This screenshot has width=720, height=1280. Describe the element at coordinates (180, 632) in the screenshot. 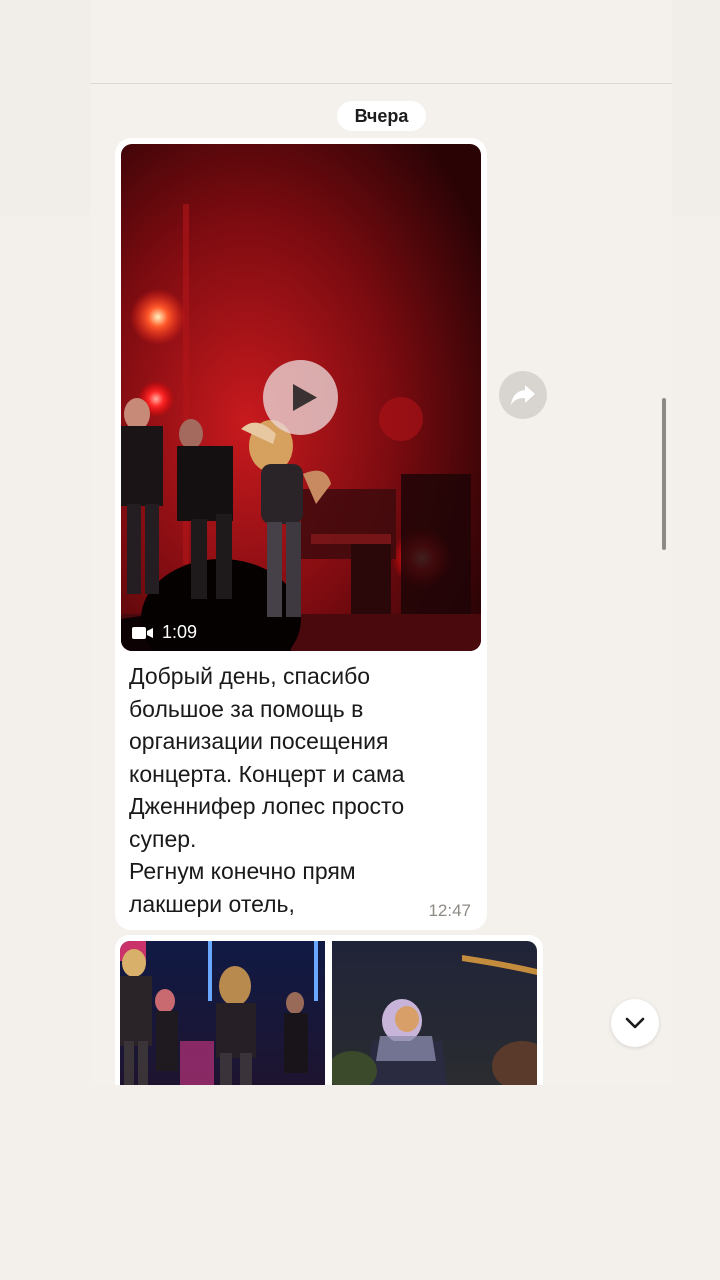

I see `video-duration: 1:09` at that location.